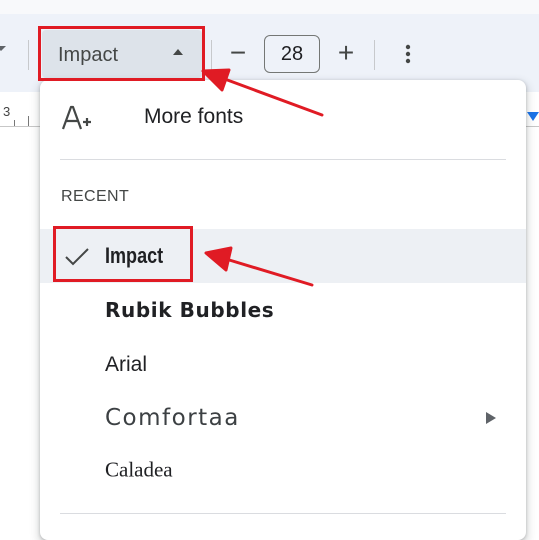 This screenshot has height=540, width=539. I want to click on font-item-caladea: Caladea, so click(283, 470).